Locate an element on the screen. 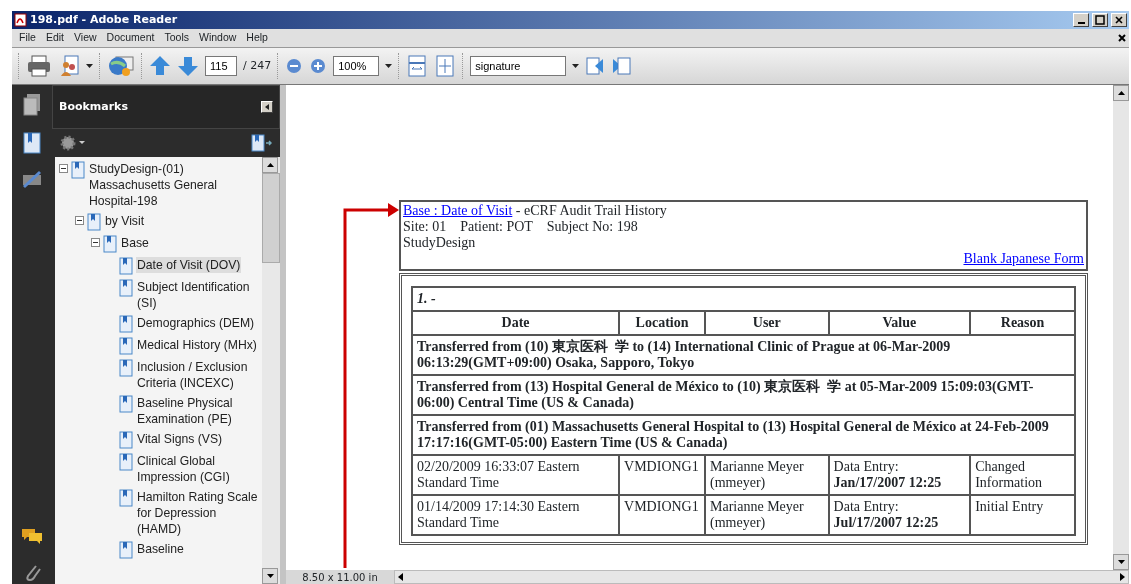  bookmark-item: by Visit is located at coordinates (125, 221).